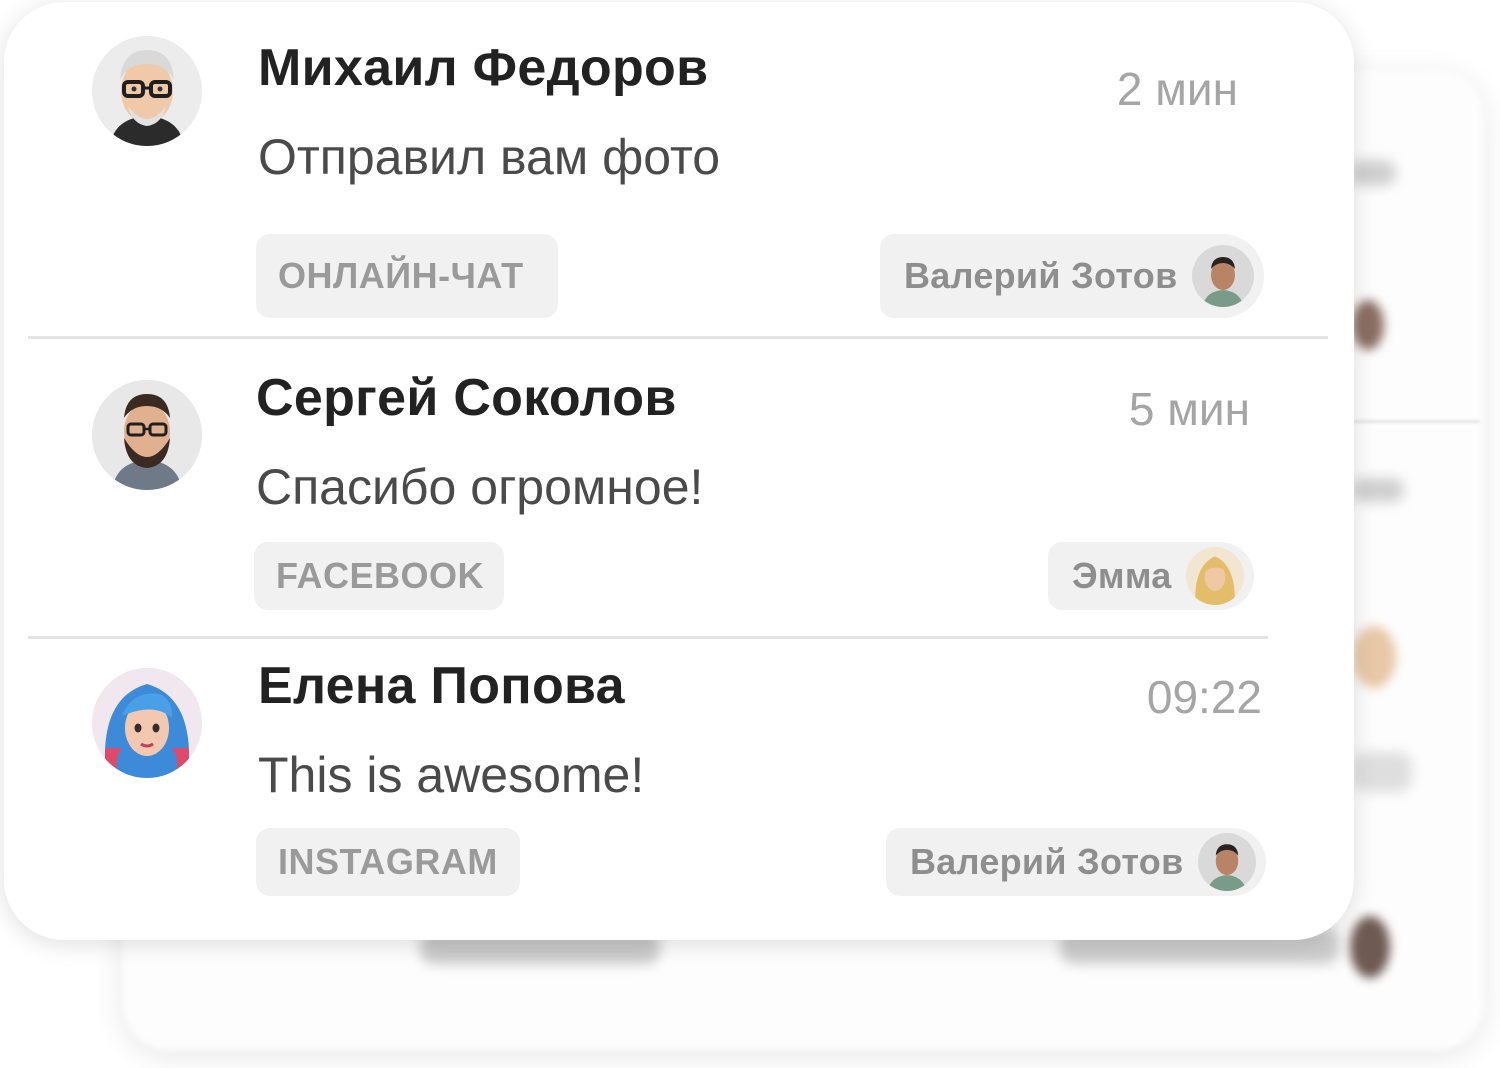  What do you see at coordinates (1122, 575) in the screenshot?
I see `assignee-name: Эмма` at bounding box center [1122, 575].